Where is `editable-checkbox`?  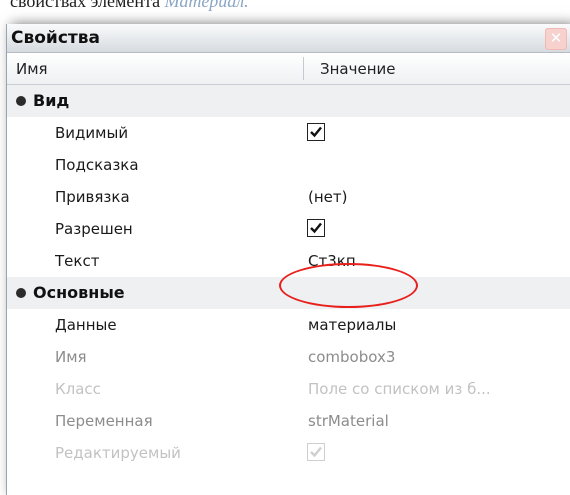
editable-checkbox is located at coordinates (316, 452).